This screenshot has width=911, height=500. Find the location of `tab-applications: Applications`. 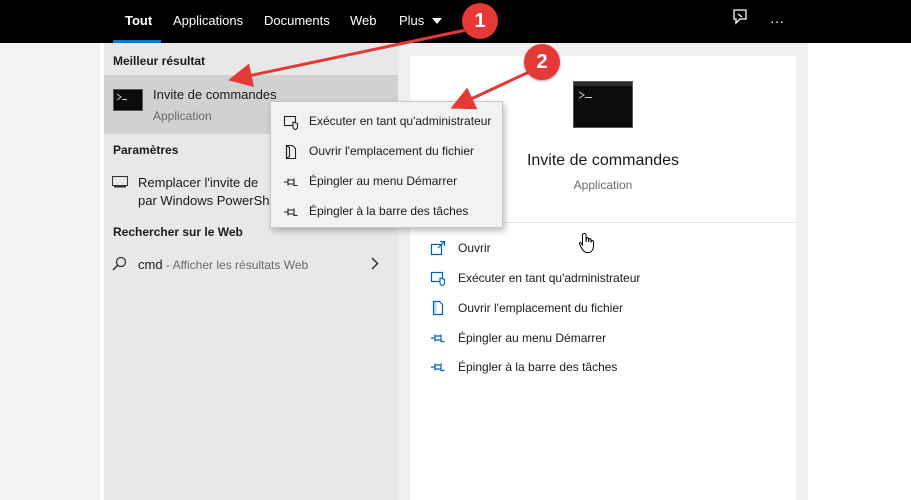

tab-applications: Applications is located at coordinates (208, 21).